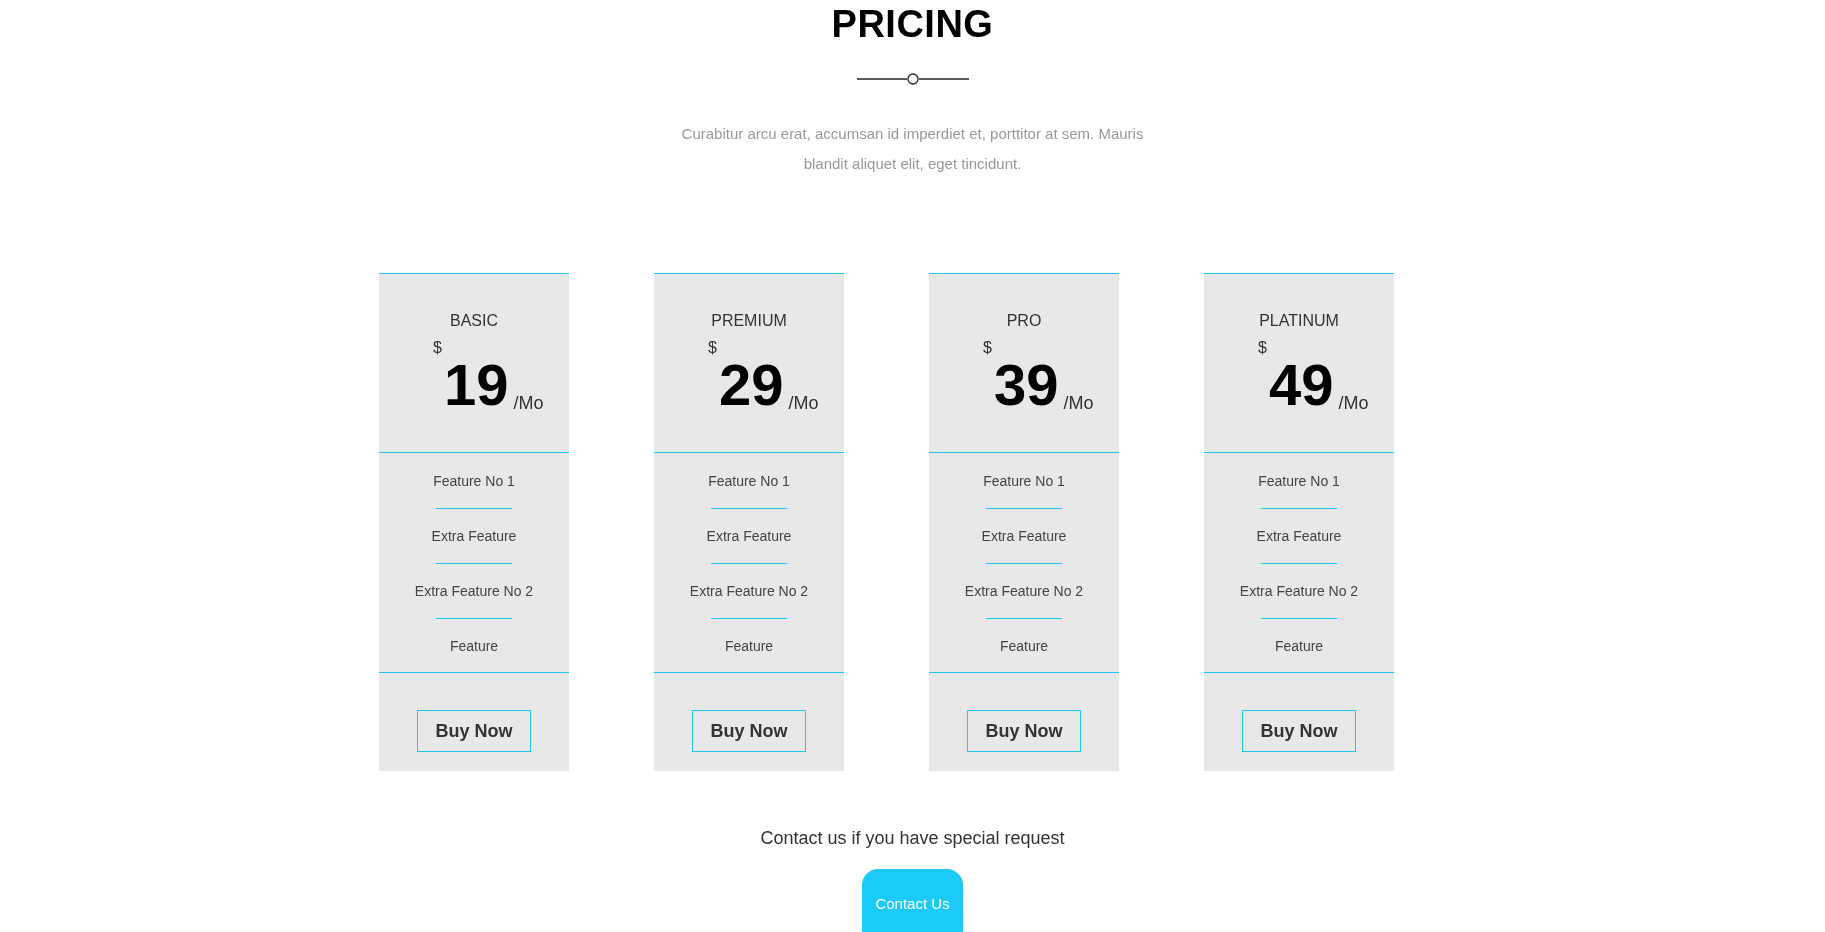 This screenshot has width=1825, height=932. I want to click on plan-name: BASIC, so click(474, 321).